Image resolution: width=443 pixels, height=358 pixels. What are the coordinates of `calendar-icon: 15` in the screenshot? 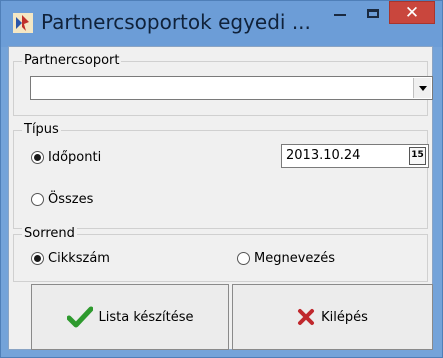 It's located at (417, 156).